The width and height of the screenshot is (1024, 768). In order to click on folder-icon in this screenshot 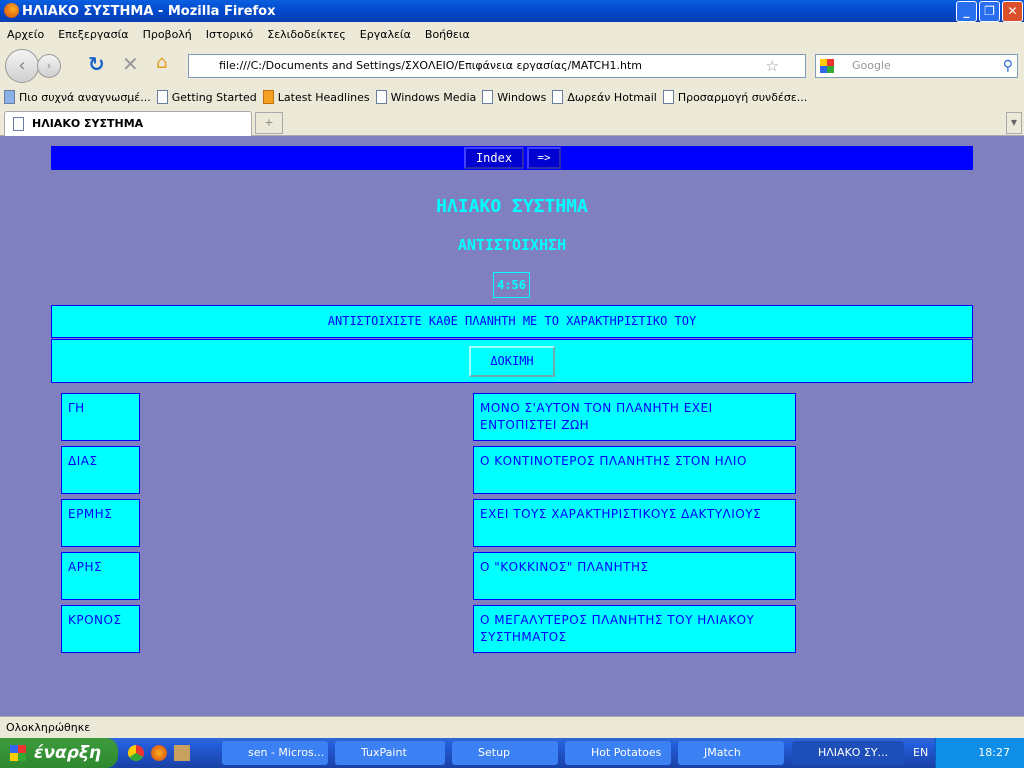, I will do `click(9, 97)`.